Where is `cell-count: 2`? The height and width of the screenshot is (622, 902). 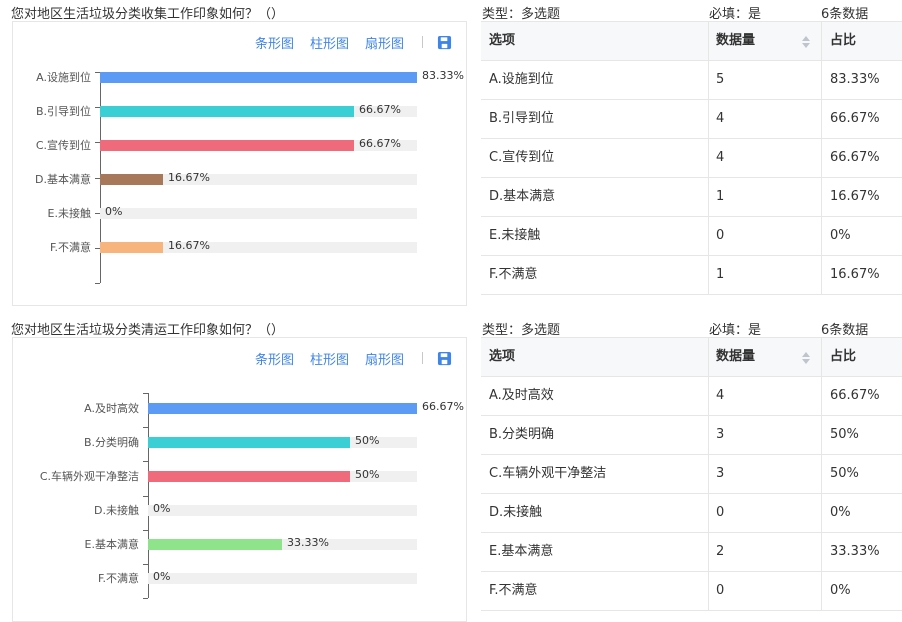 cell-count: 2 is located at coordinates (720, 551).